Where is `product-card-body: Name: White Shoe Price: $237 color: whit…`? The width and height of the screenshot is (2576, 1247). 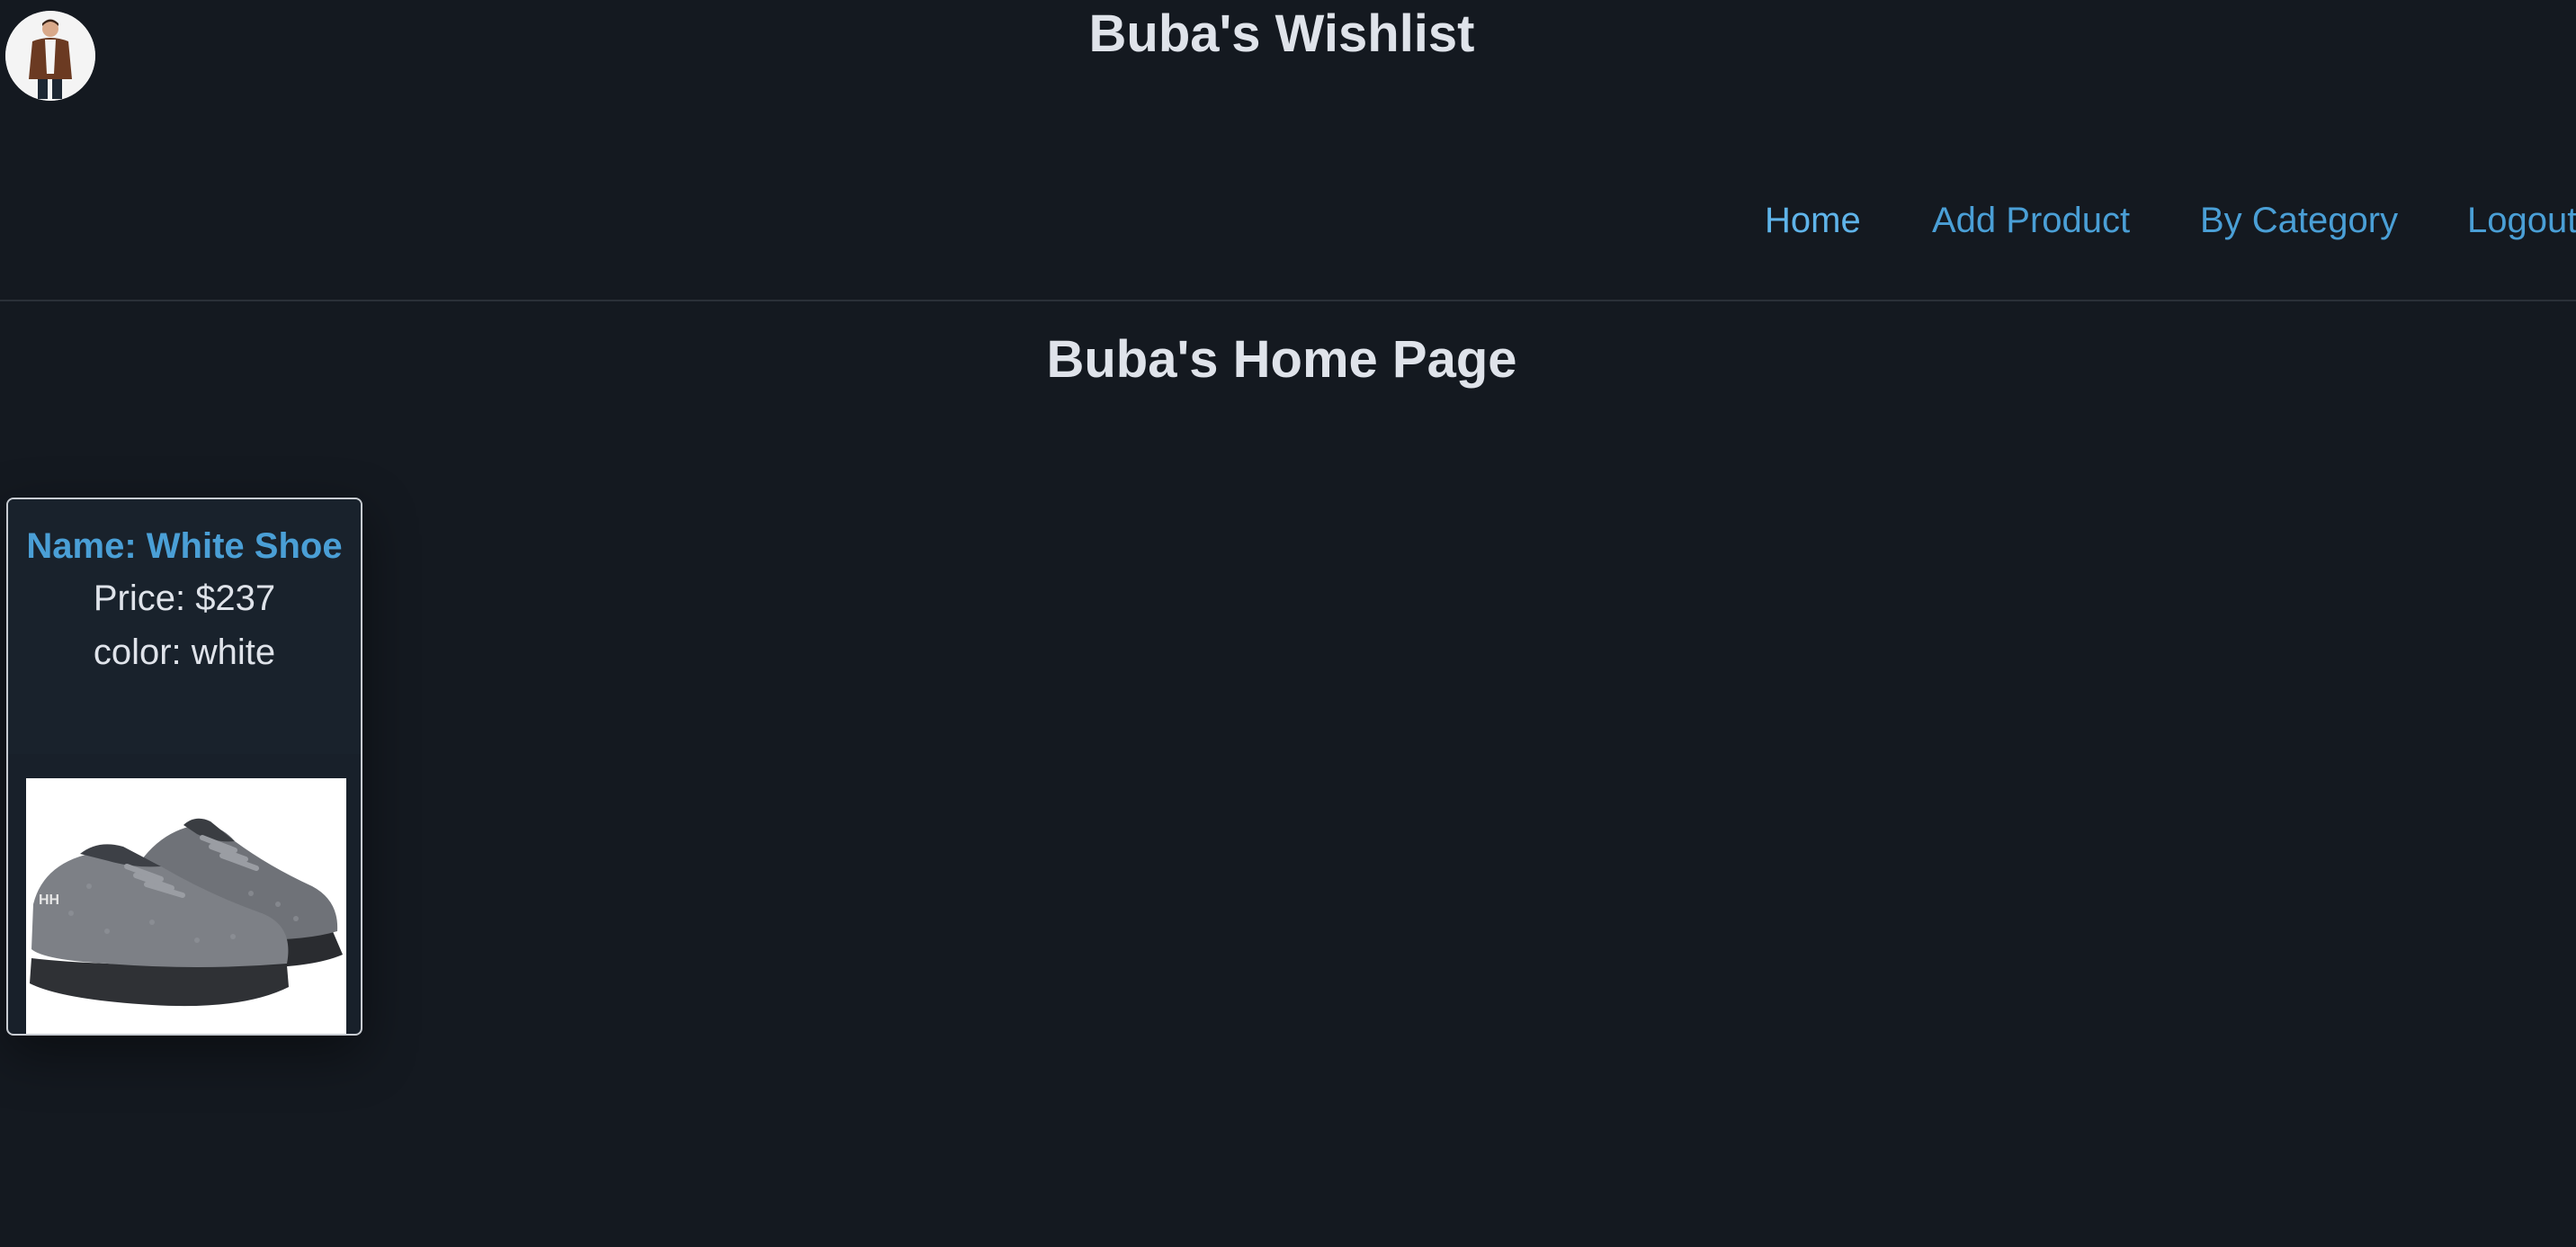
product-card-body: Name: White Shoe Price: $237 color: whit… is located at coordinates (184, 626).